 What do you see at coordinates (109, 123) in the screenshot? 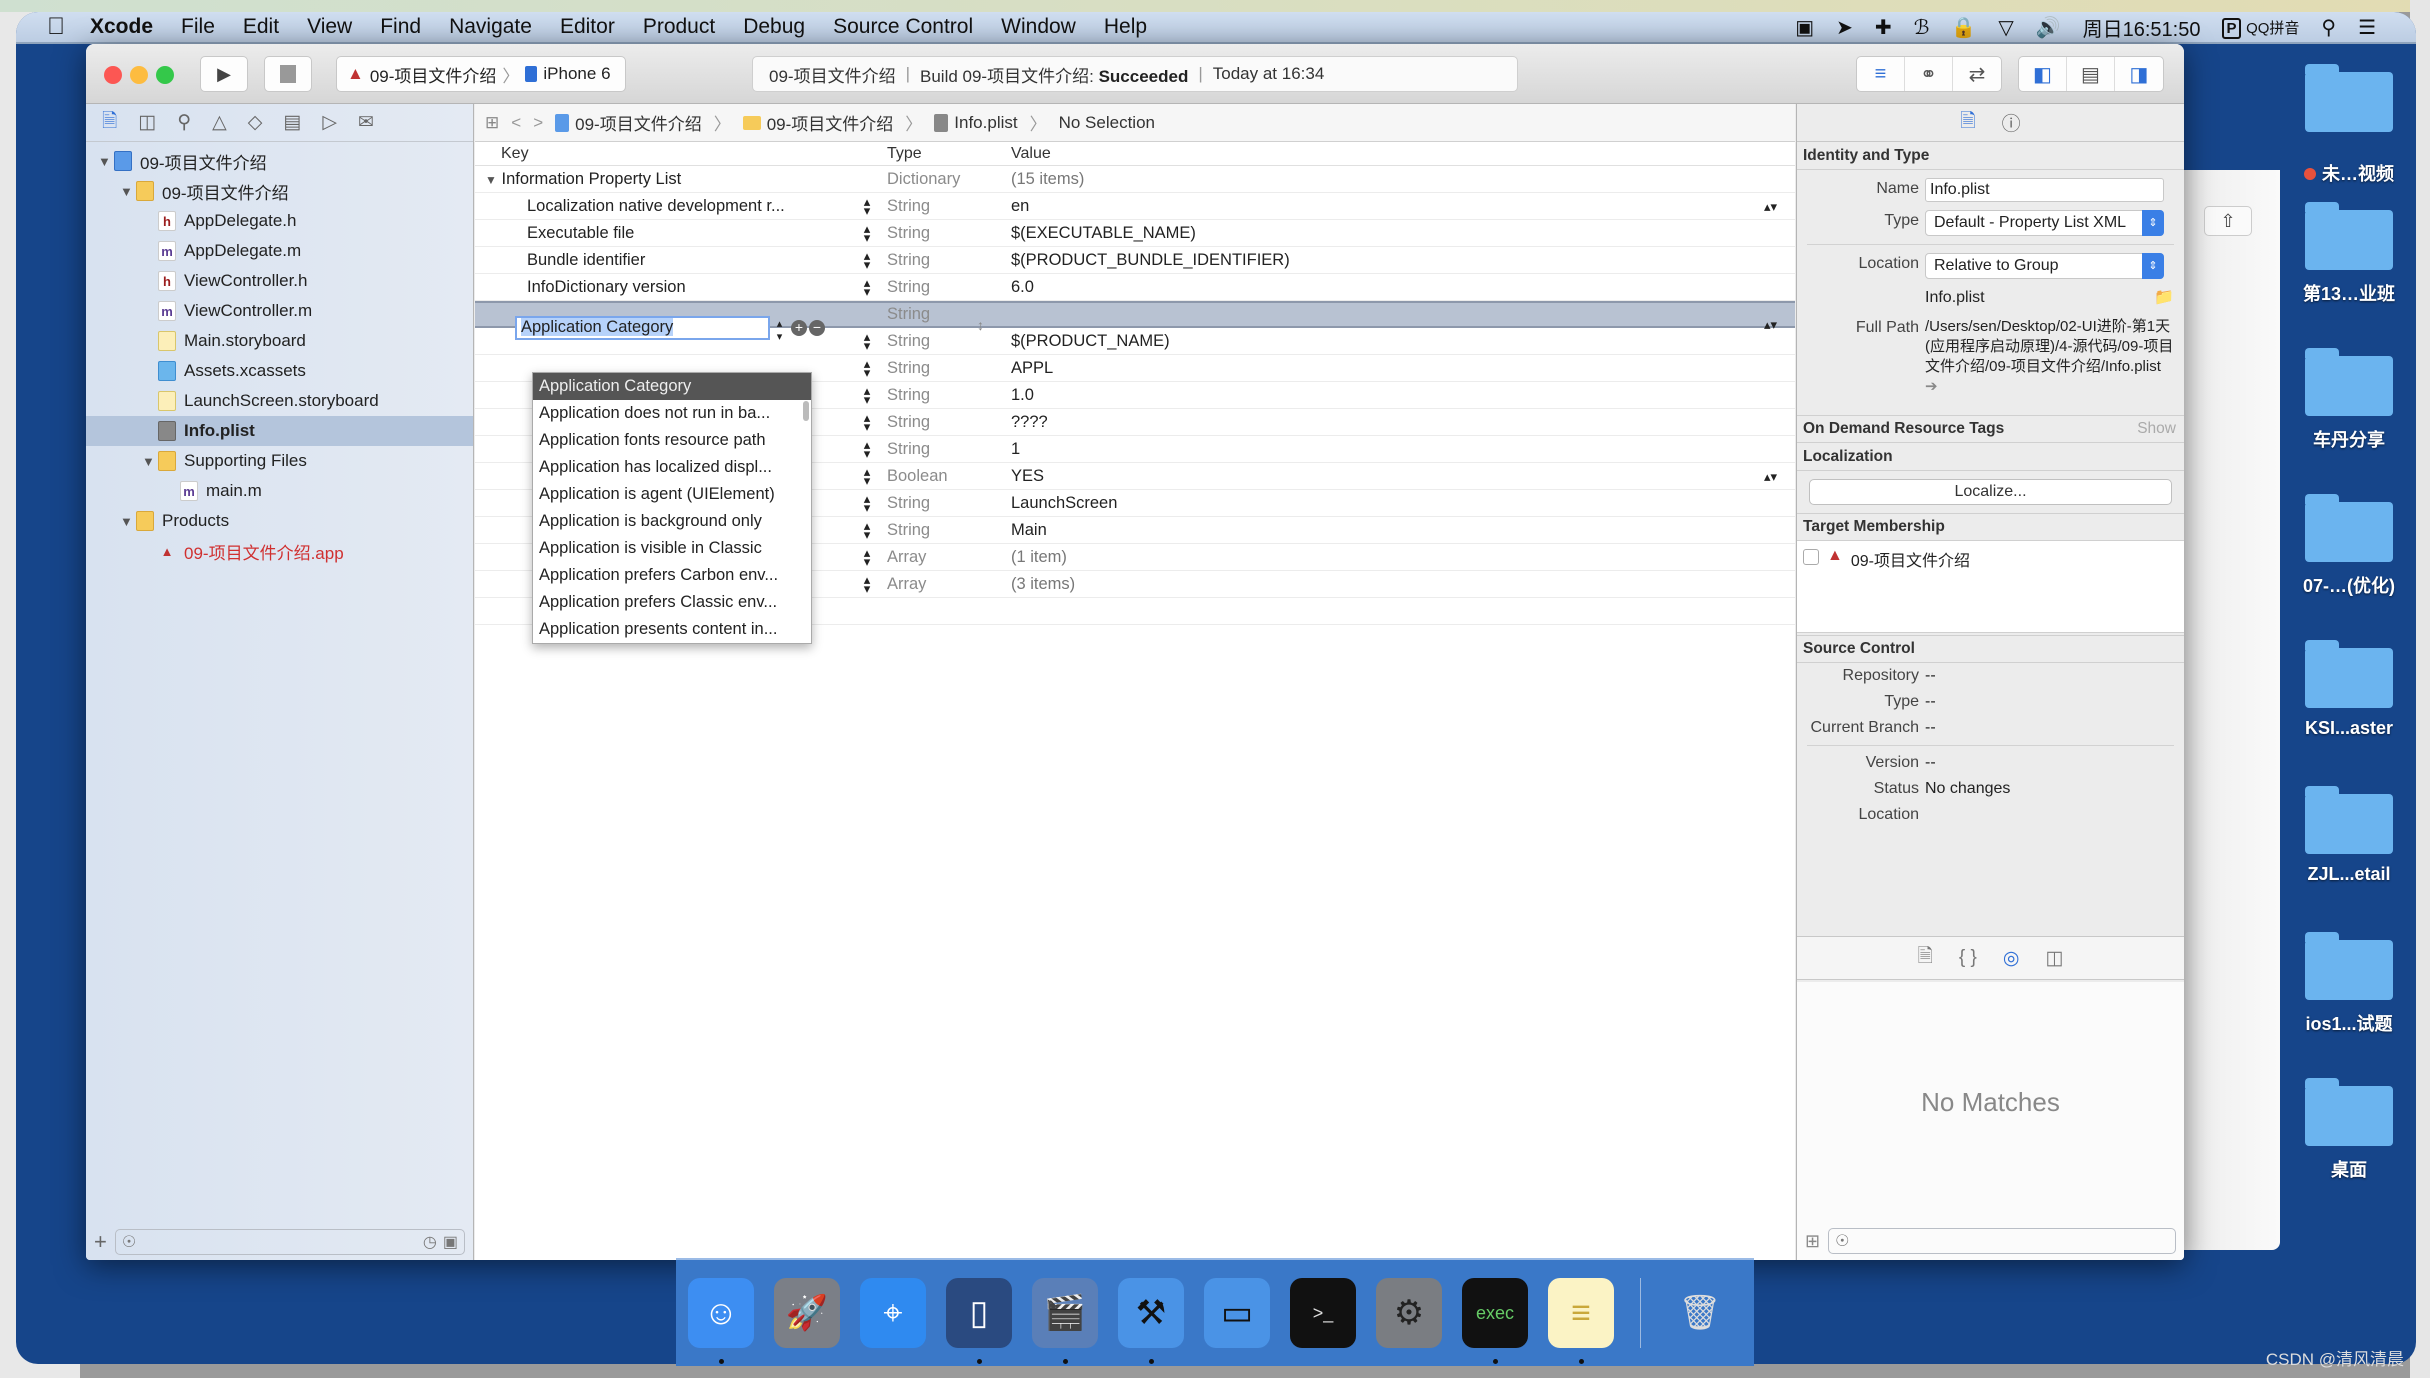
I see `project-navigator-icon: 🗎` at bounding box center [109, 123].